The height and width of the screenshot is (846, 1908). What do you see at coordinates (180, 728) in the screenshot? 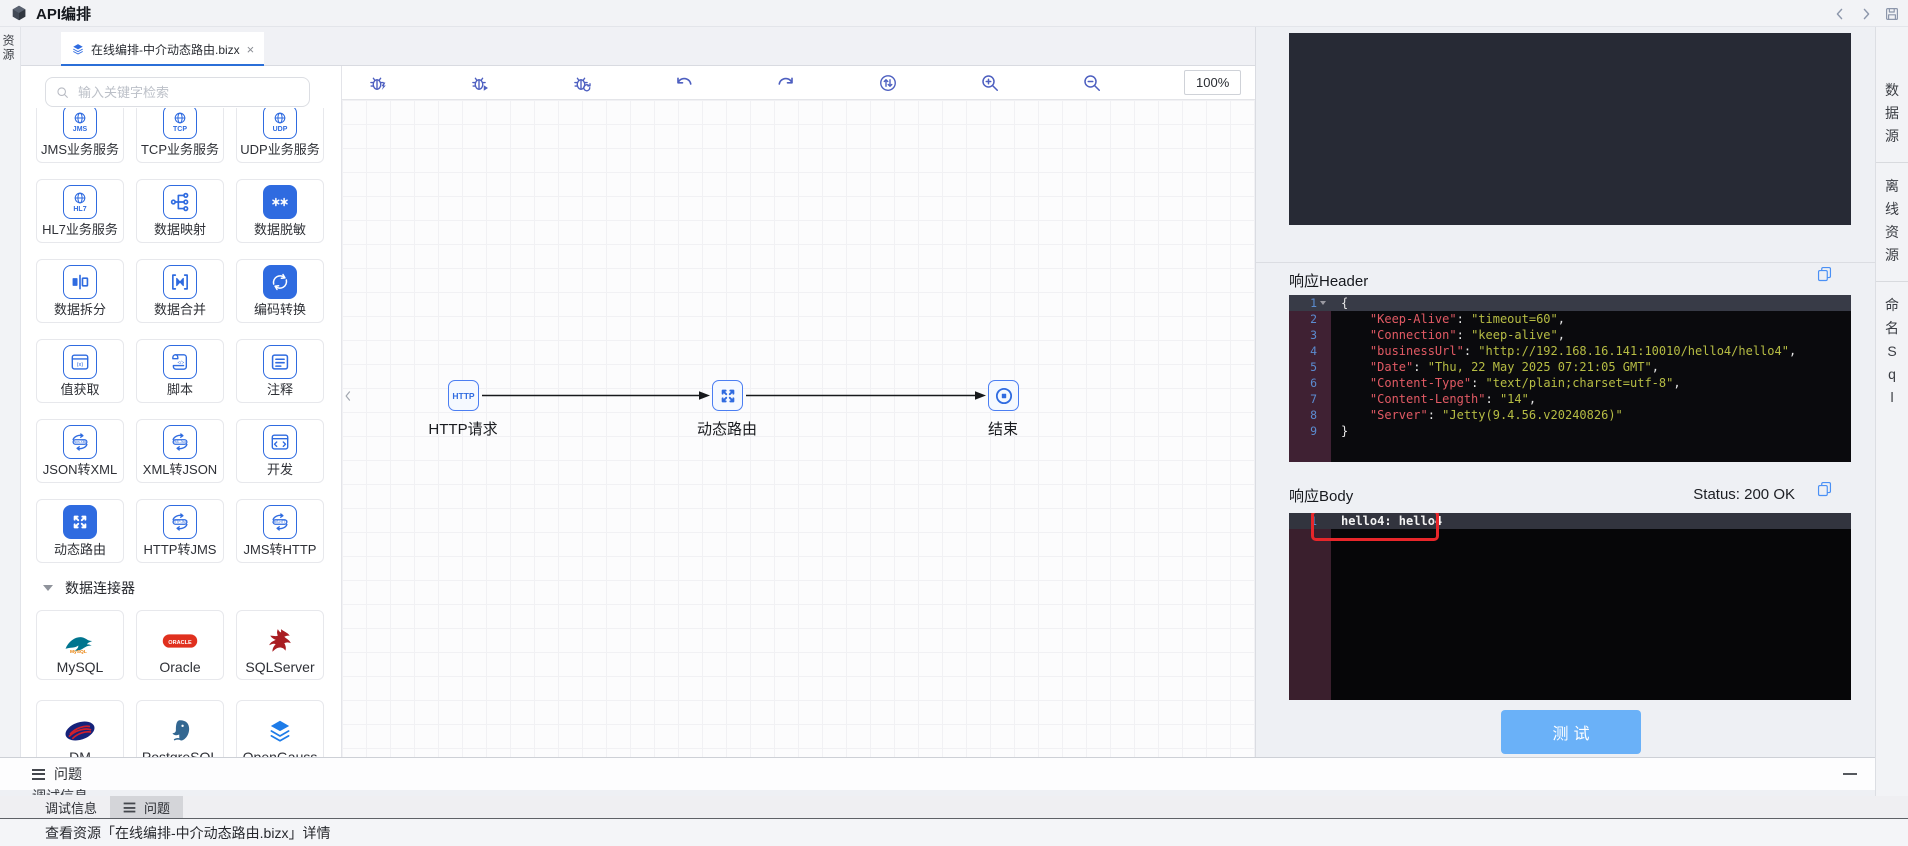
I see `connector-item-postgresql: PostgreSQL` at bounding box center [180, 728].